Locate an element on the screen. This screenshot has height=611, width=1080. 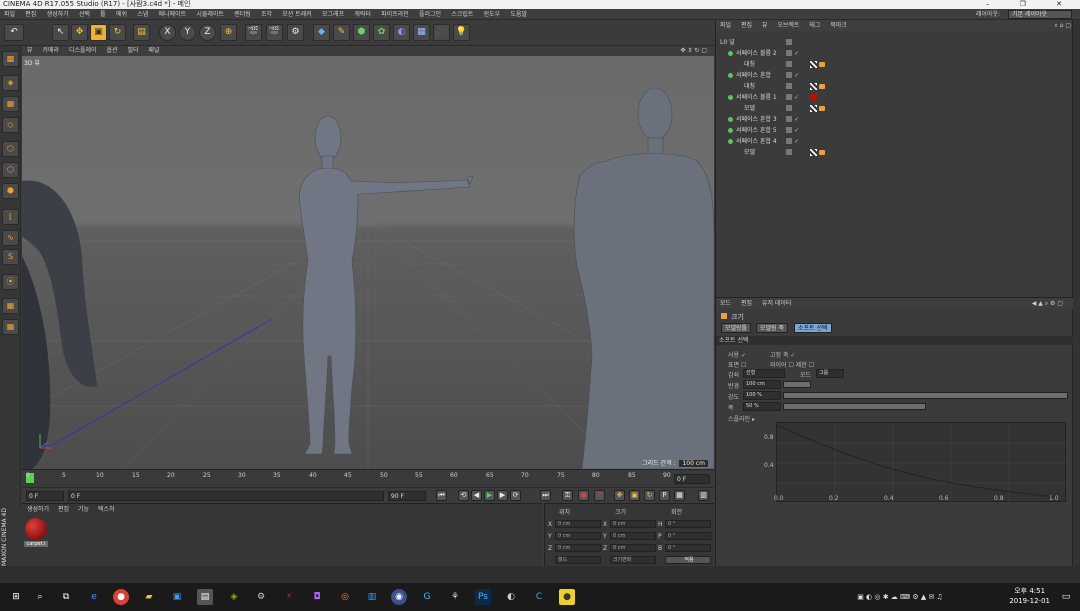
key-parameter-icon: P is located at coordinates (664, 495).